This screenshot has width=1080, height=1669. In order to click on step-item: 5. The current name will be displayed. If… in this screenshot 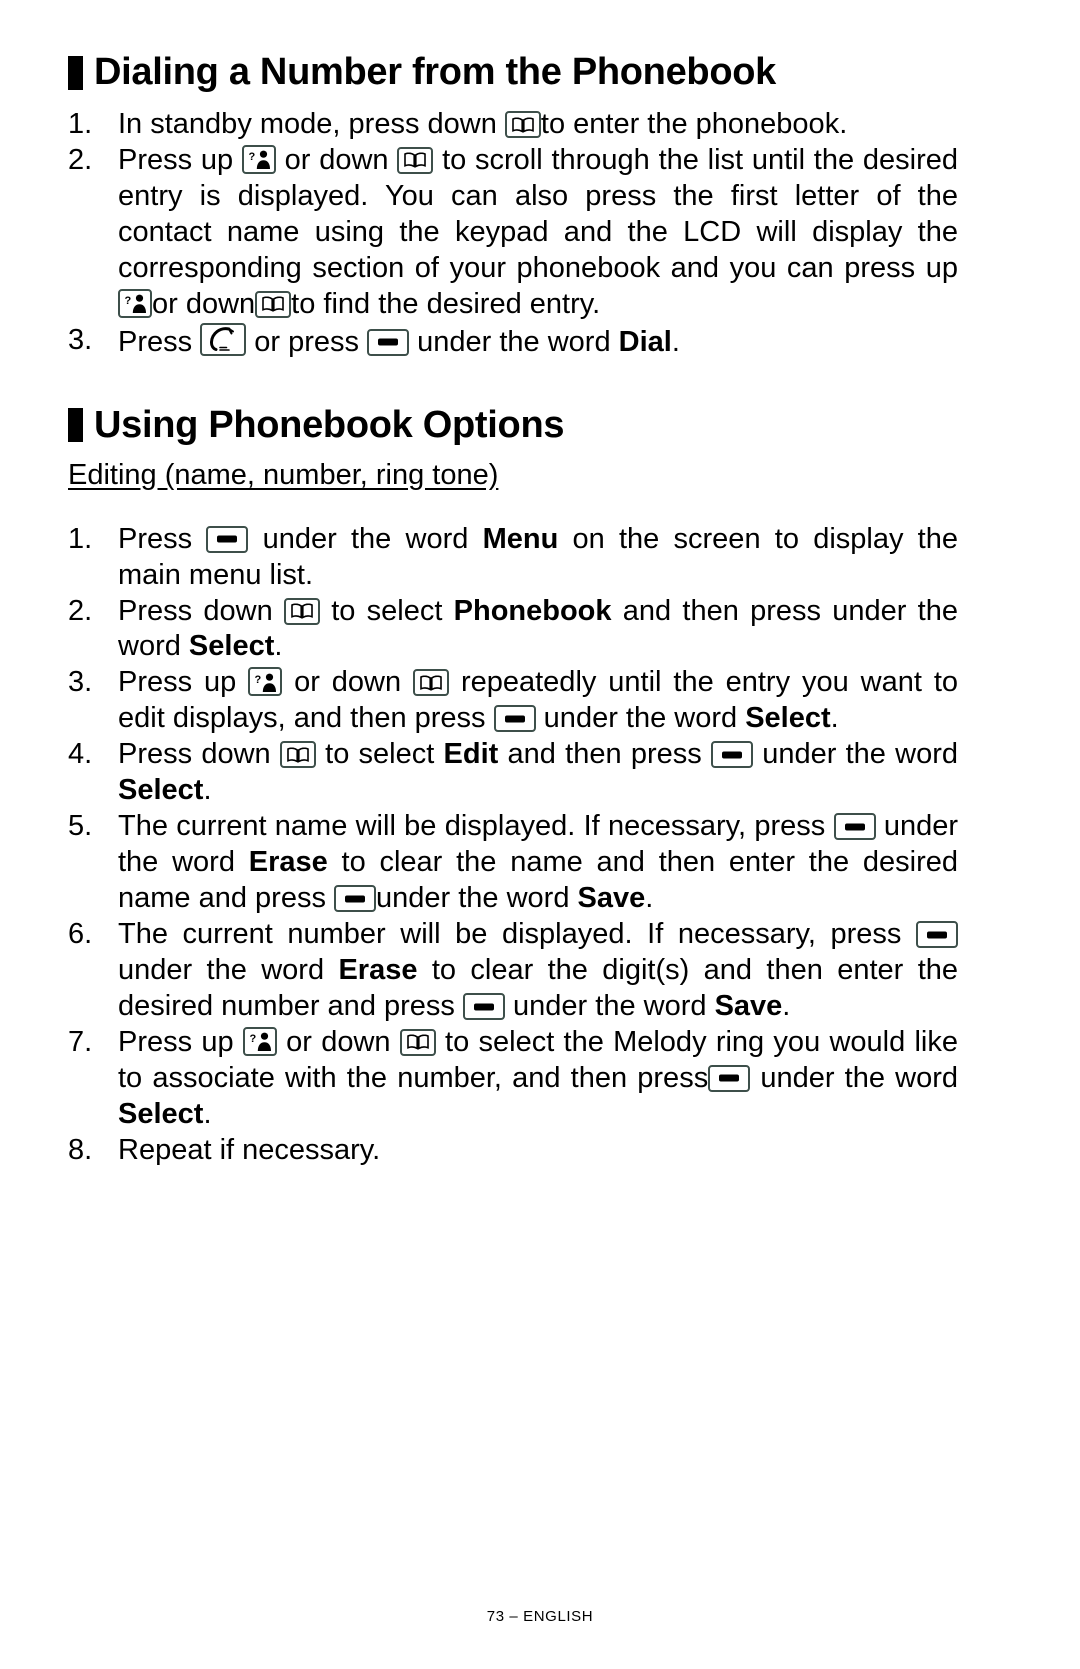, I will do `click(513, 863)`.